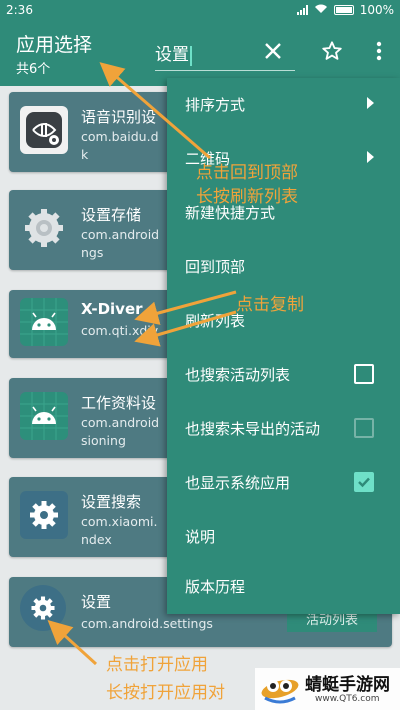 The height and width of the screenshot is (710, 400). I want to click on arrow-to-name, so click(185, 307).